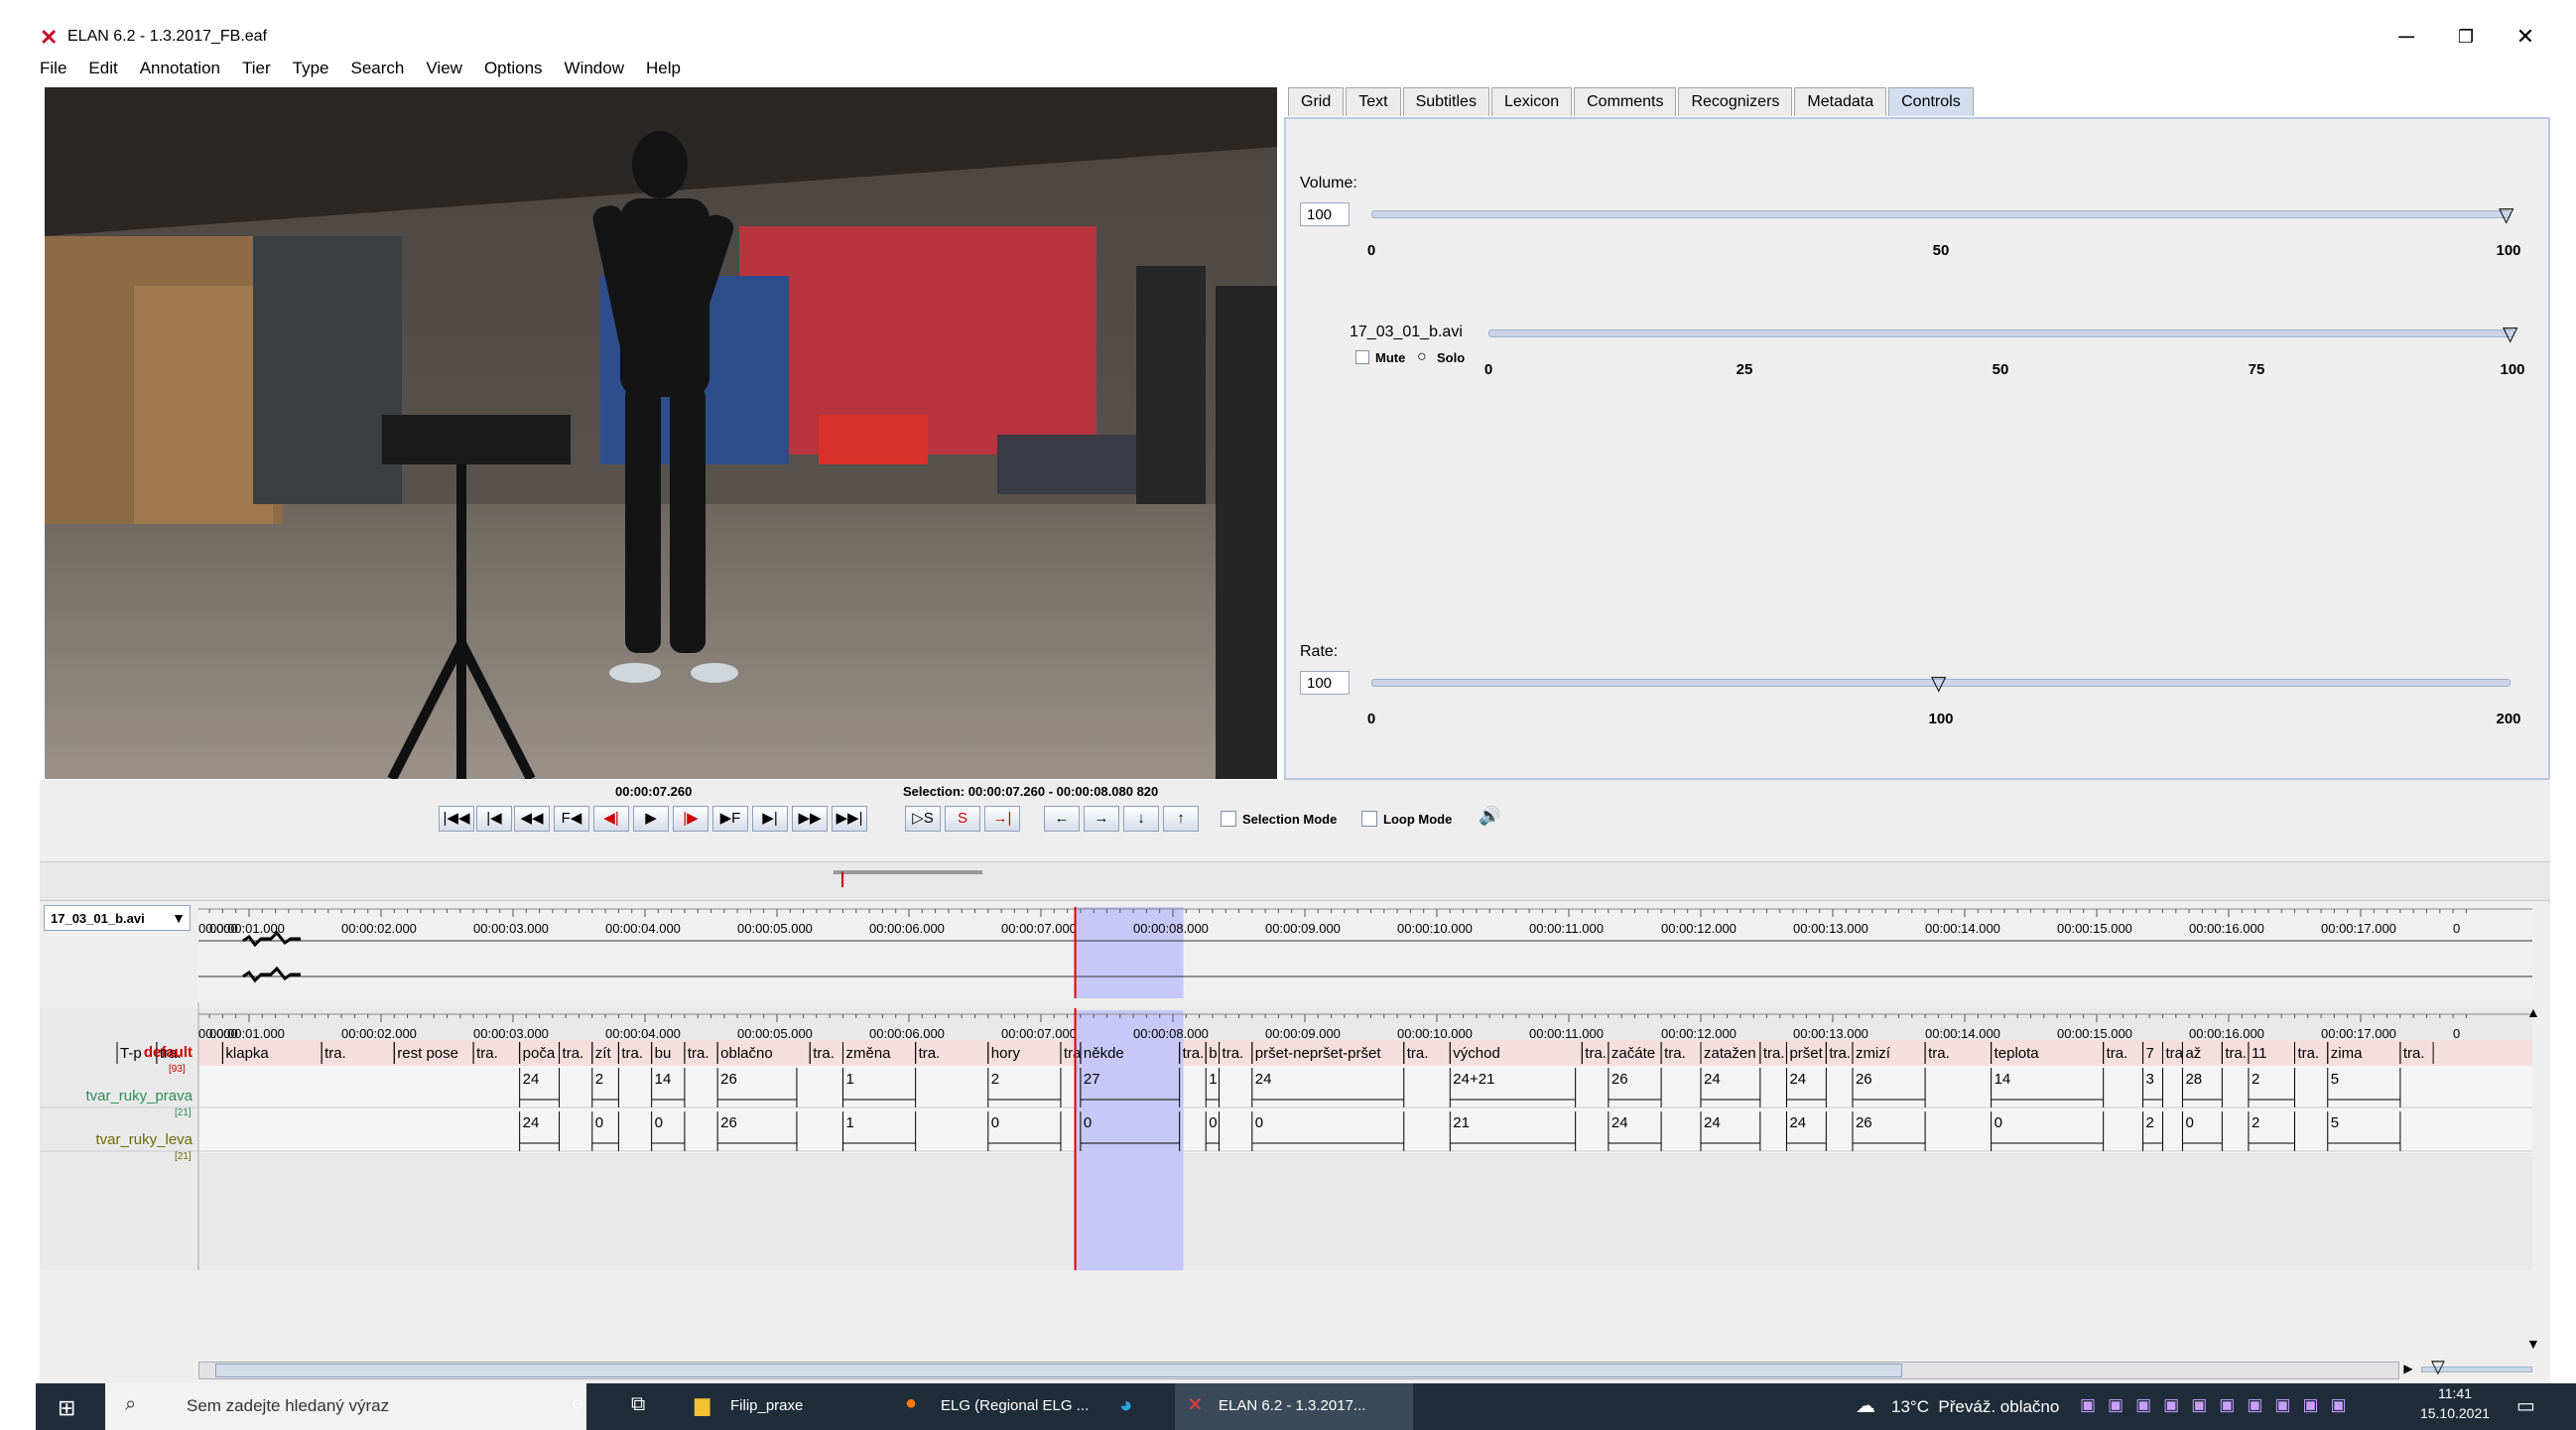 This screenshot has width=2576, height=1430. I want to click on annotation: 21, so click(1462, 1122).